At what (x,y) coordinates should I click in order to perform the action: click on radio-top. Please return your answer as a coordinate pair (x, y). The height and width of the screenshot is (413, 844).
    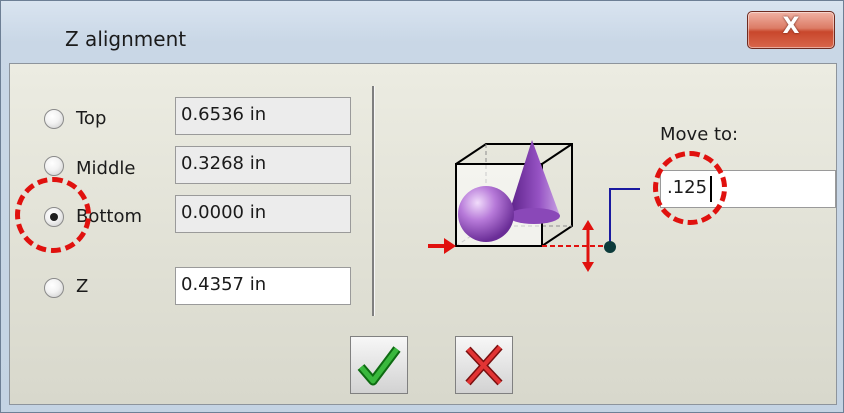
    Looking at the image, I should click on (54, 119).